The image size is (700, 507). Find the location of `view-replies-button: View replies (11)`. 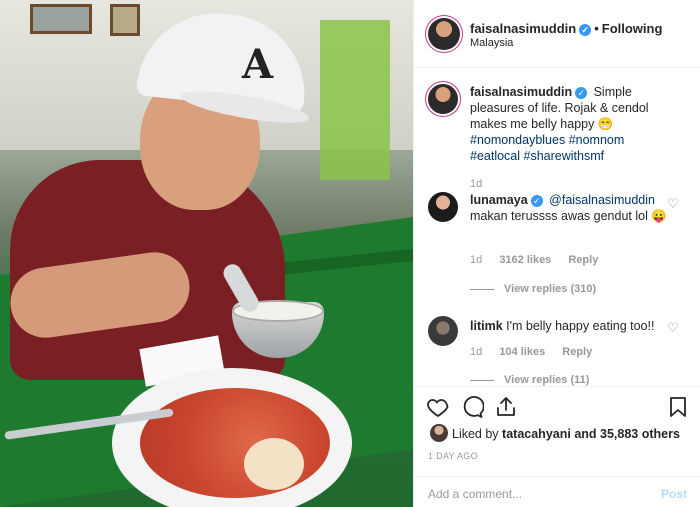

view-replies-button: View replies (11) is located at coordinates (529, 380).